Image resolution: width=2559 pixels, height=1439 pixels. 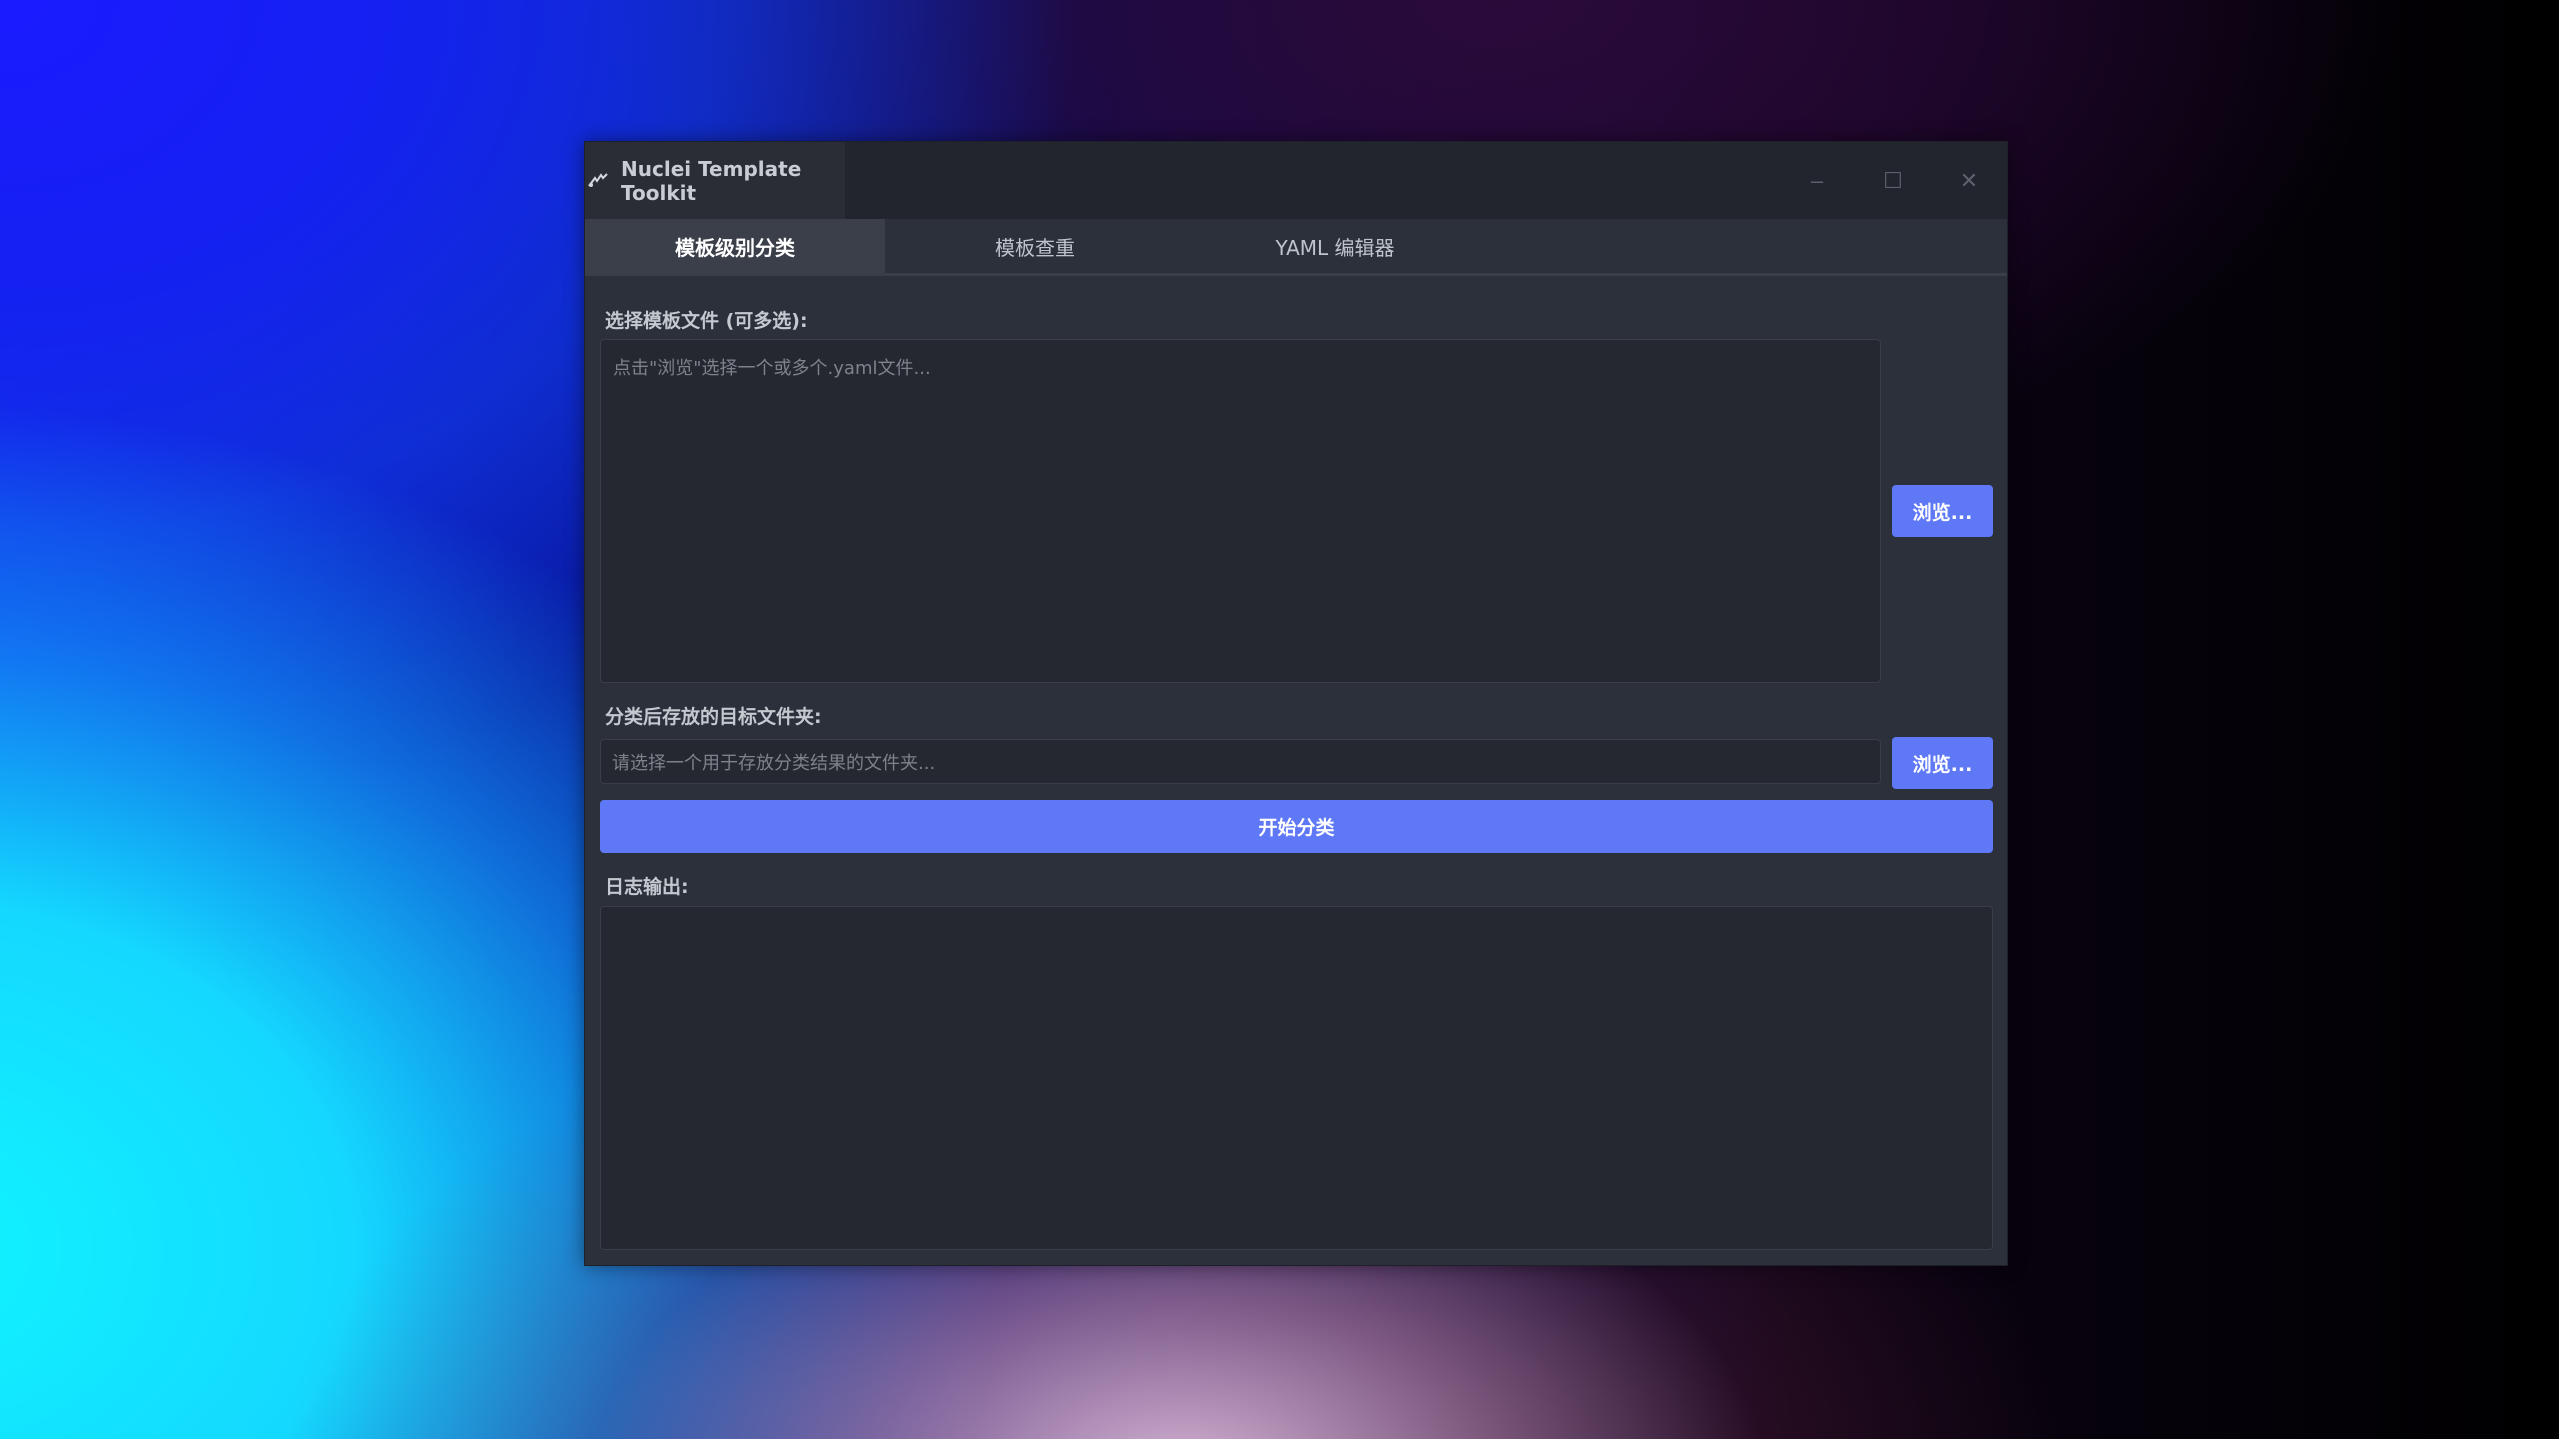 What do you see at coordinates (735, 246) in the screenshot?
I see `tab-template-level-classify: 模板级别分类` at bounding box center [735, 246].